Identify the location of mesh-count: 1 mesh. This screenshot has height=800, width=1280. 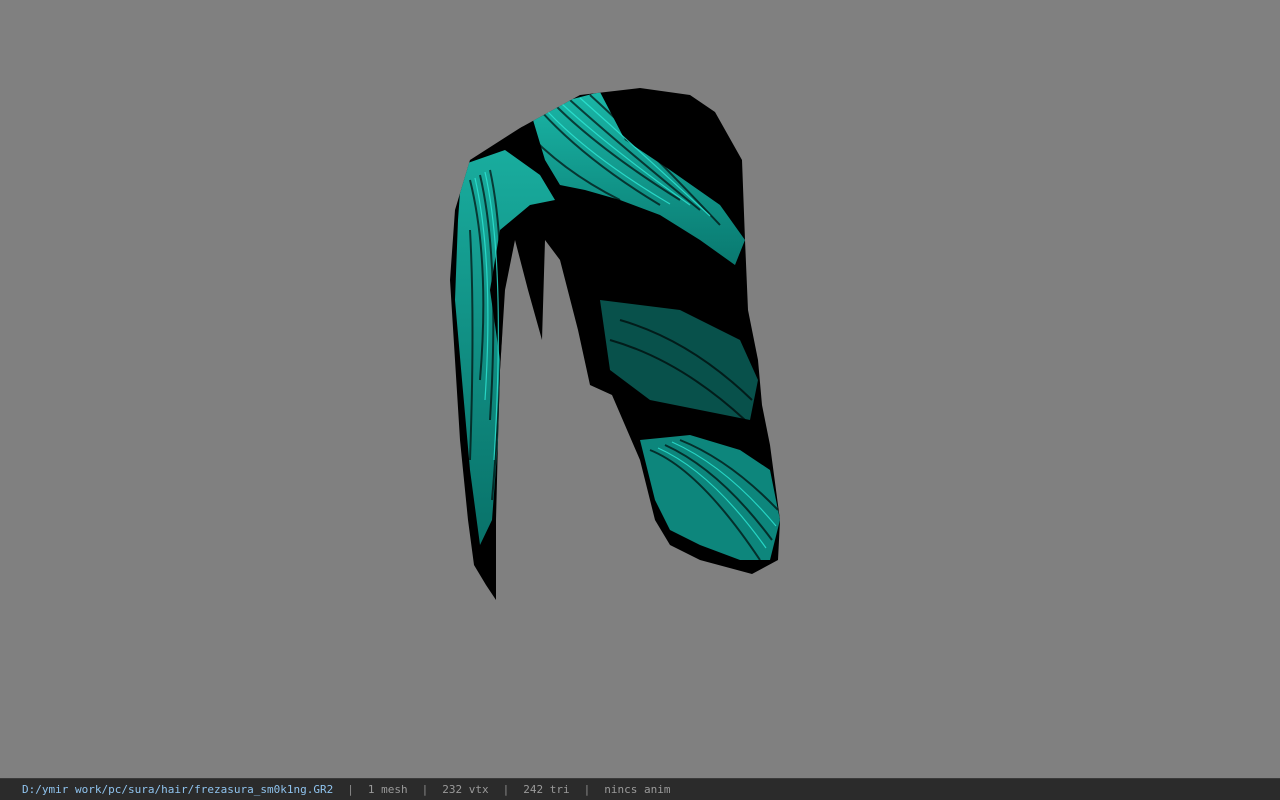
(387, 789).